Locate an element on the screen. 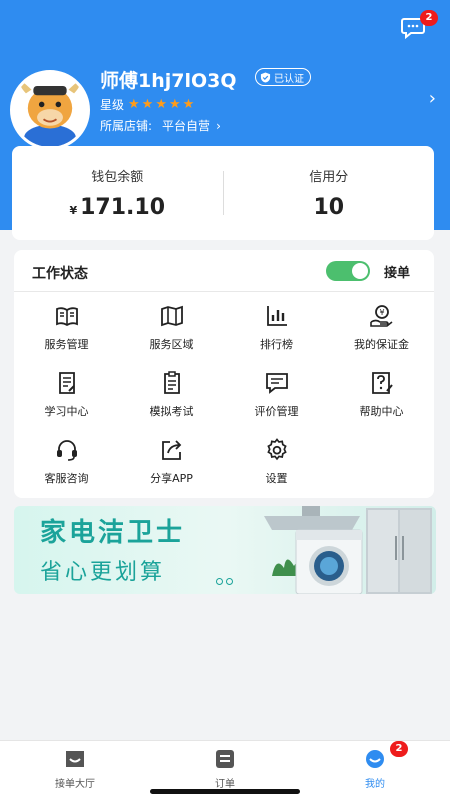 The height and width of the screenshot is (800, 450). exam-icon is located at coordinates (171, 382).